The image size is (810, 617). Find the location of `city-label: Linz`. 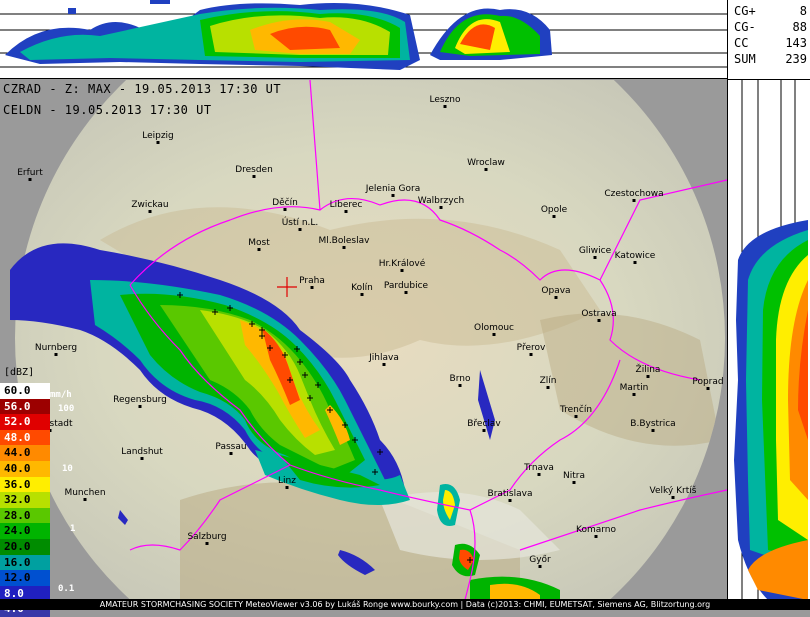

city-label: Linz is located at coordinates (287, 481).